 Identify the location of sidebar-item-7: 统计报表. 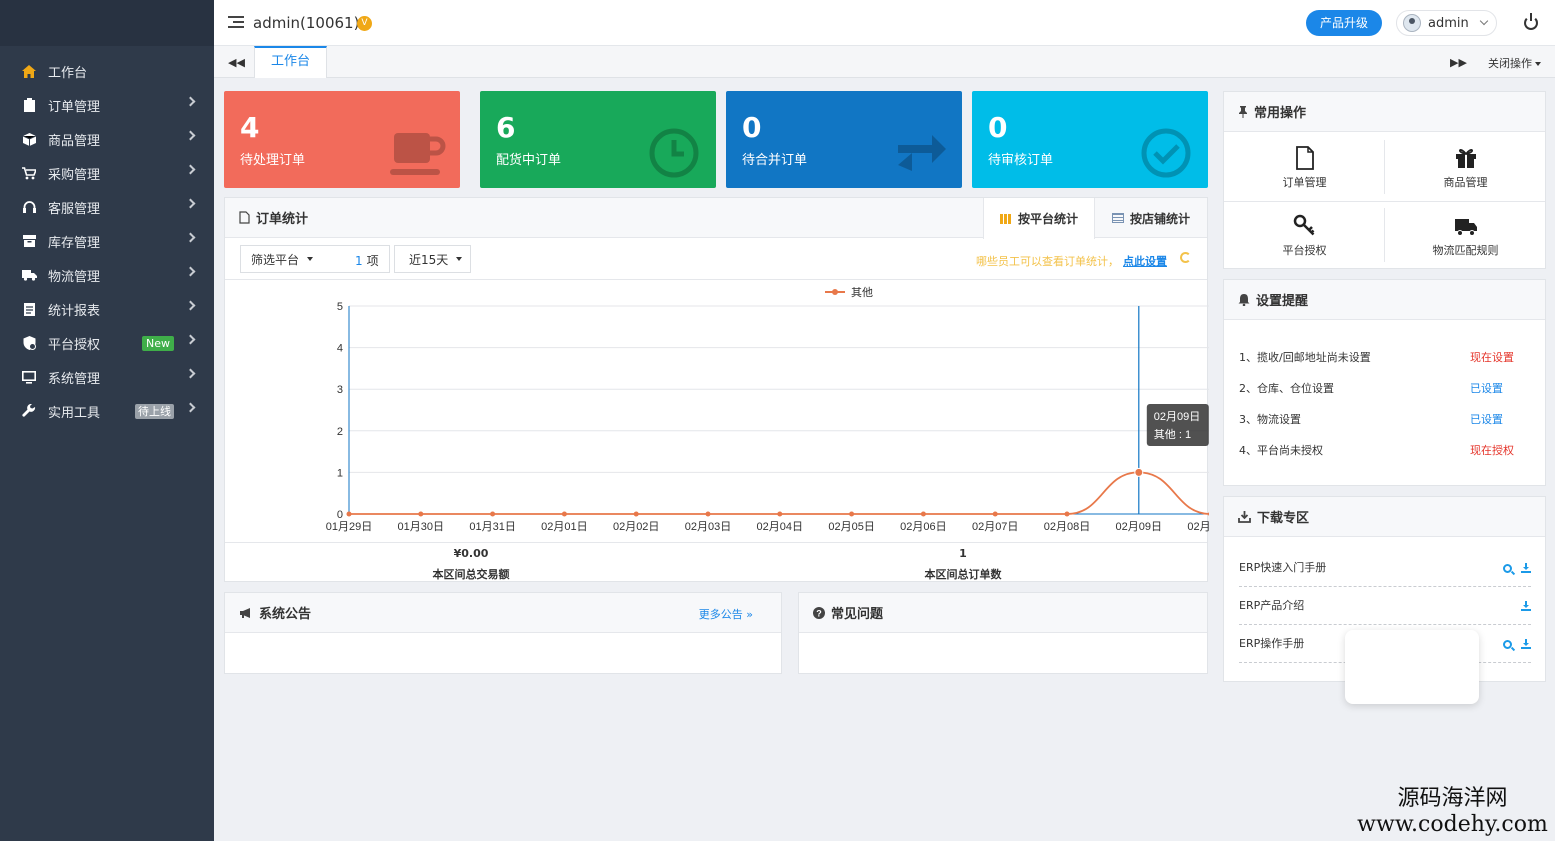
(107, 309).